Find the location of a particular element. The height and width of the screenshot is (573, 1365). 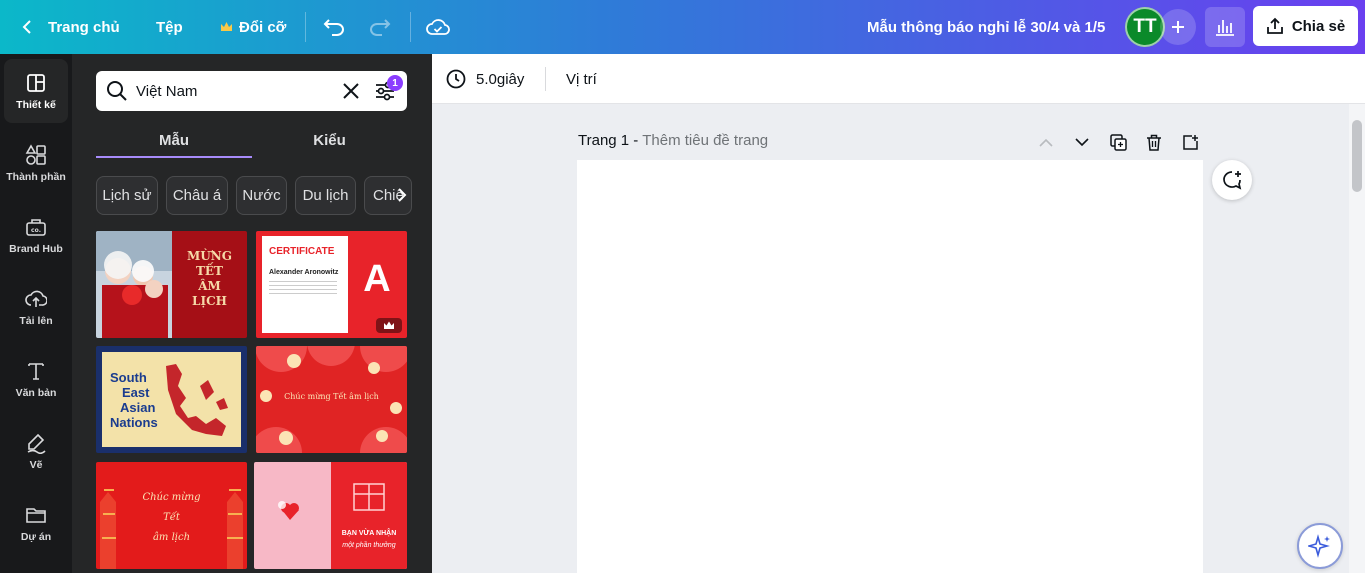

search-box: 1 is located at coordinates (251, 91).